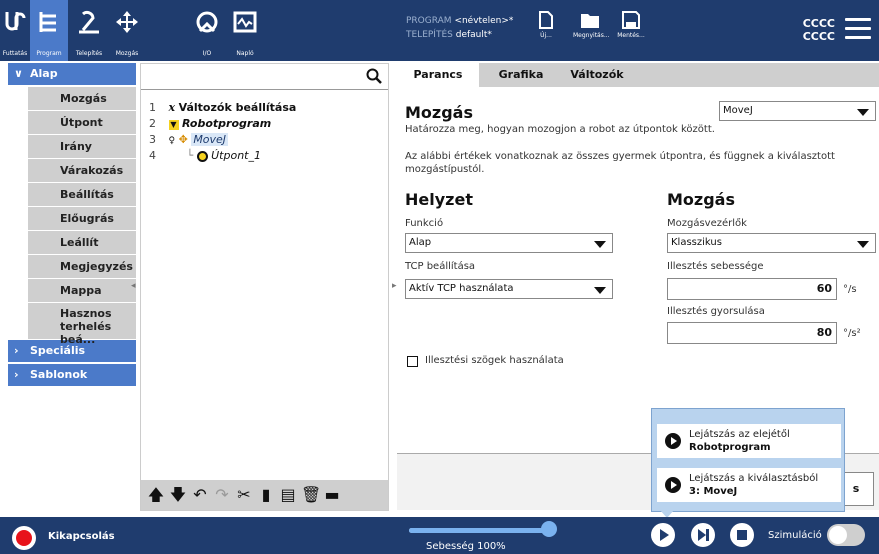 The height and width of the screenshot is (554, 879). I want to click on nav-log-label: Napló, so click(245, 53).